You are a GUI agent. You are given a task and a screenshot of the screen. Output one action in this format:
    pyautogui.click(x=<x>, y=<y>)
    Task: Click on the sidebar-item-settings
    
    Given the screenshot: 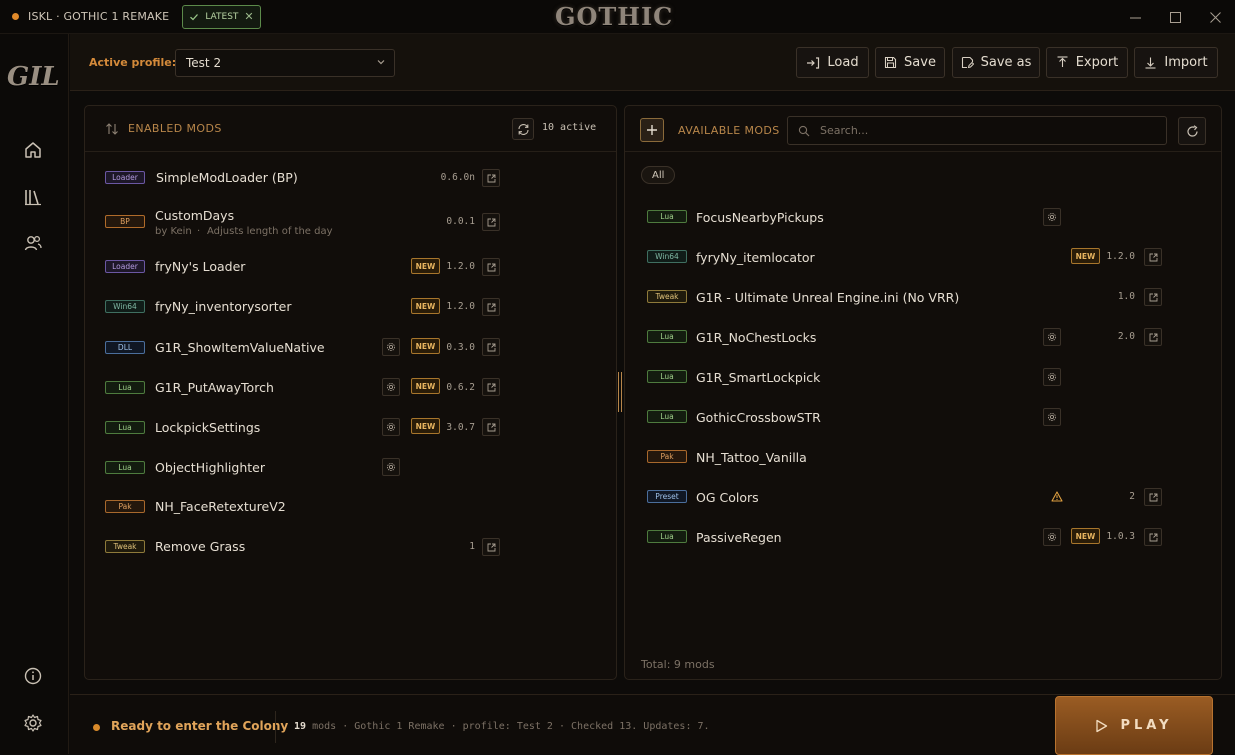 What is the action you would take?
    pyautogui.click(x=33, y=723)
    